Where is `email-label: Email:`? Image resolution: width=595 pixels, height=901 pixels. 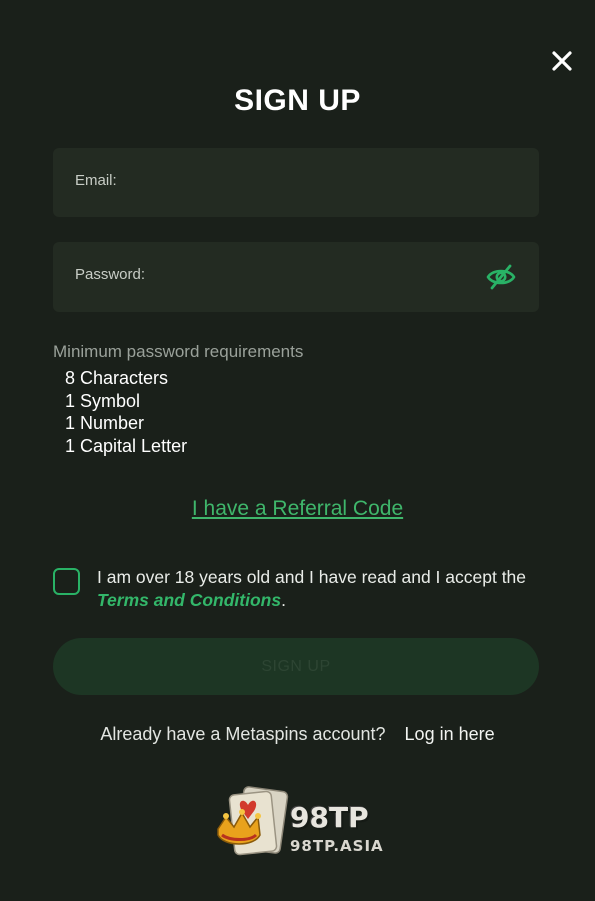 email-label: Email: is located at coordinates (96, 180).